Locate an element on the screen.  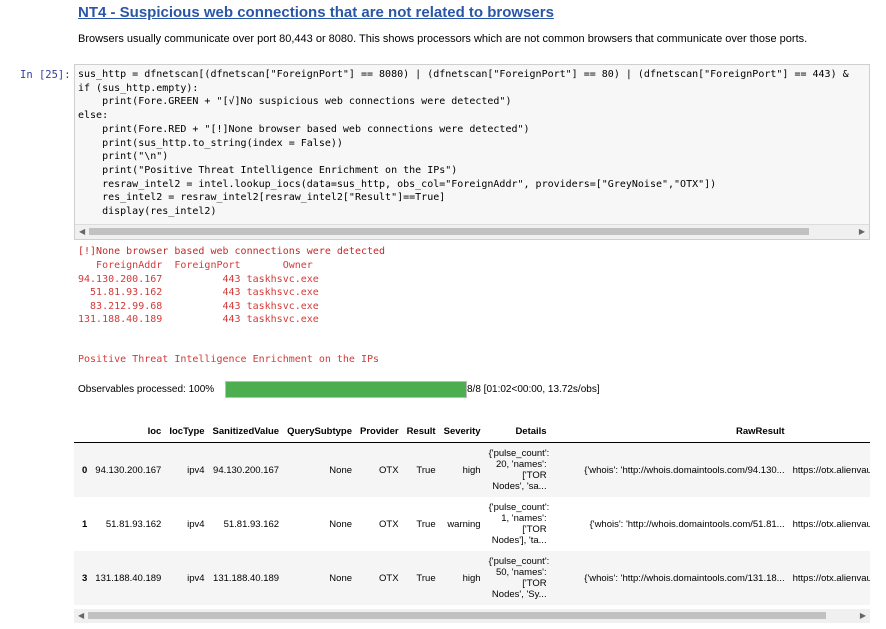
col-header-rawresult: RawResult is located at coordinates (669, 431).